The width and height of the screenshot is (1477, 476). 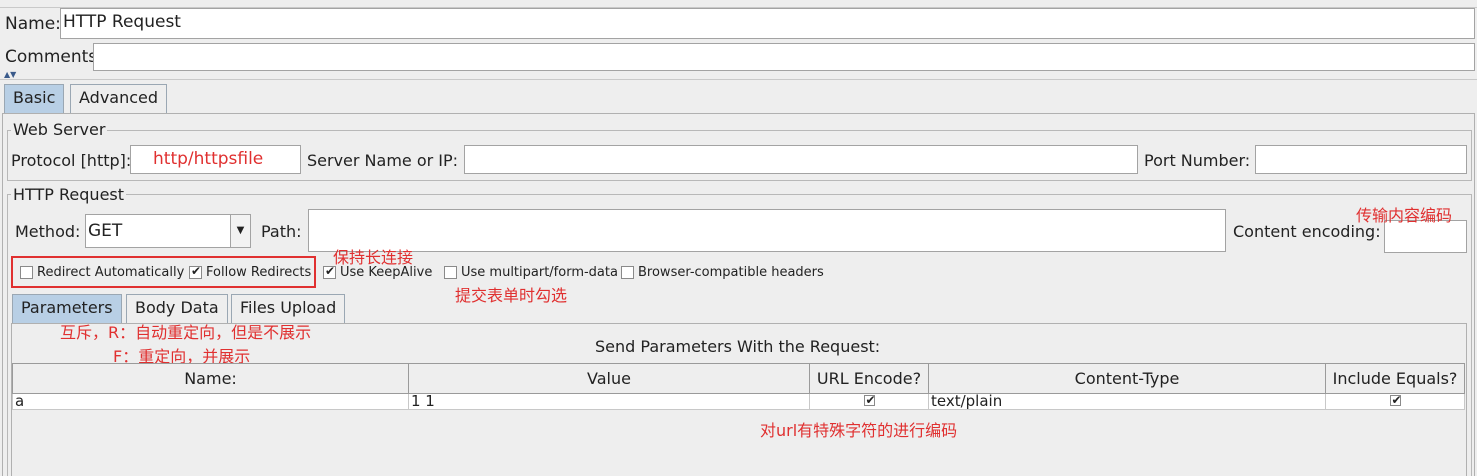 What do you see at coordinates (54, 57) in the screenshot?
I see `comments-label: Comments:` at bounding box center [54, 57].